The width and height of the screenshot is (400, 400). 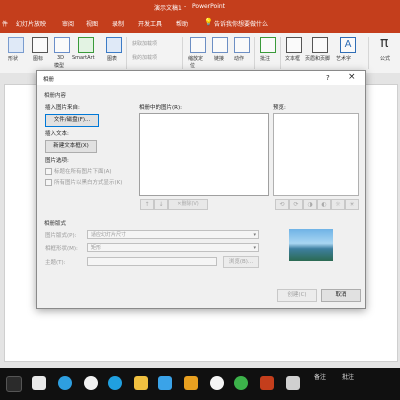 What do you see at coordinates (384, 43) in the screenshot?
I see `pi-equation-icon: π` at bounding box center [384, 43].